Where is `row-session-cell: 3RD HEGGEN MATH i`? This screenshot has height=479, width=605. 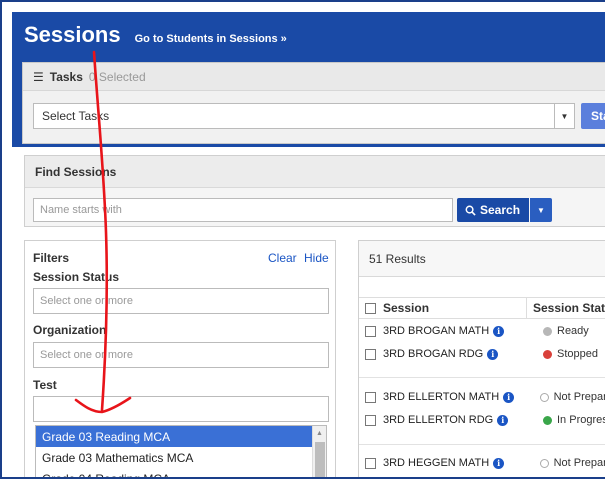
row-session-cell: 3RD HEGGEN MATH i is located at coordinates (446, 463).